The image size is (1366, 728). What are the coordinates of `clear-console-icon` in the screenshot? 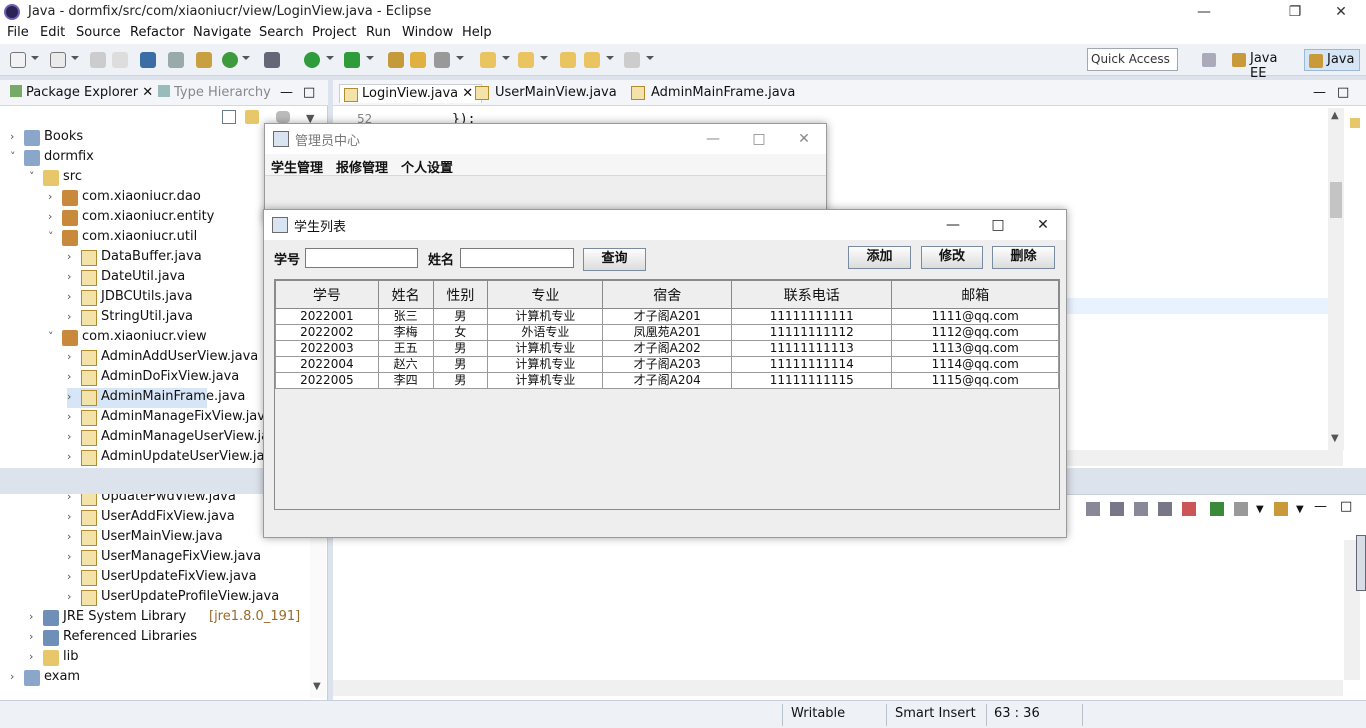 It's located at (1093, 509).